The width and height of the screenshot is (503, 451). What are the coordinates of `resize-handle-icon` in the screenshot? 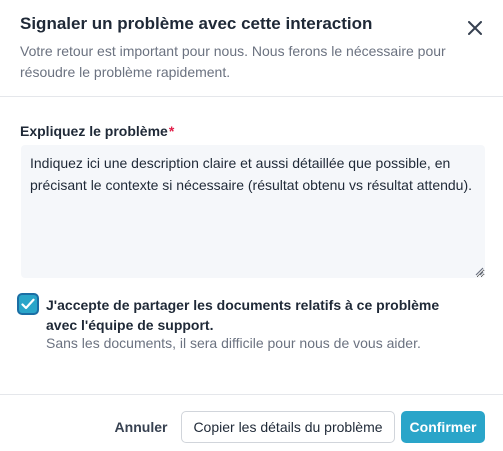 It's located at (479, 271).